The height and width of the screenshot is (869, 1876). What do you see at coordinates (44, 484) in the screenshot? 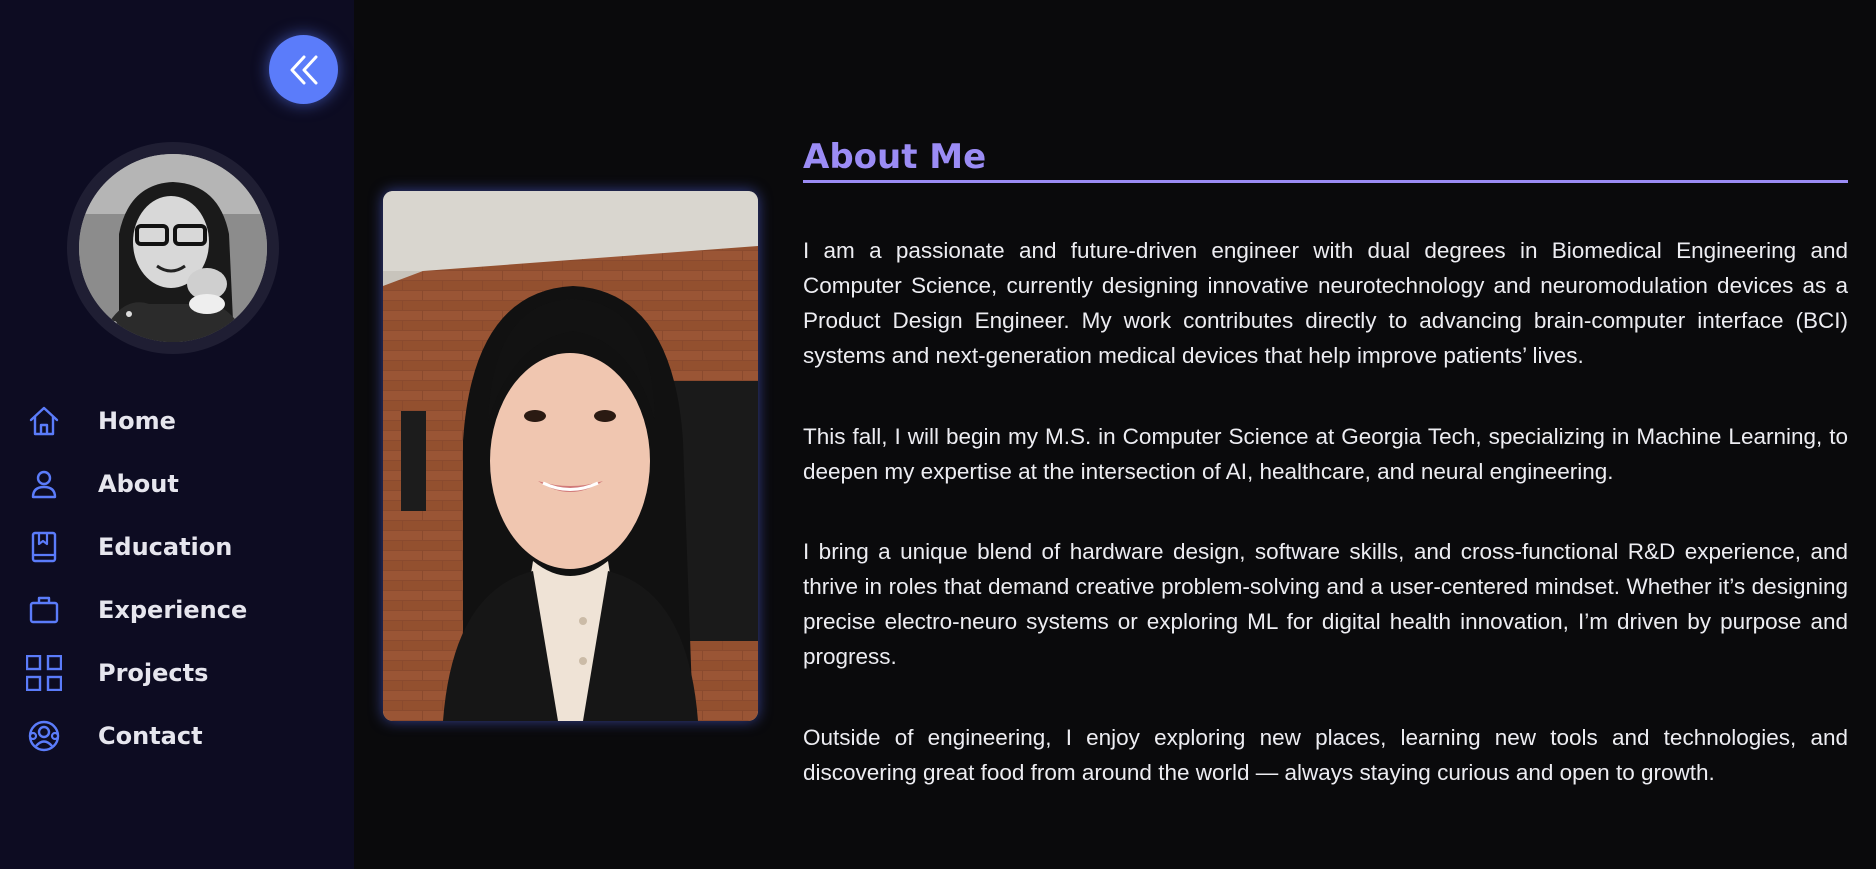
I see `user-icon` at bounding box center [44, 484].